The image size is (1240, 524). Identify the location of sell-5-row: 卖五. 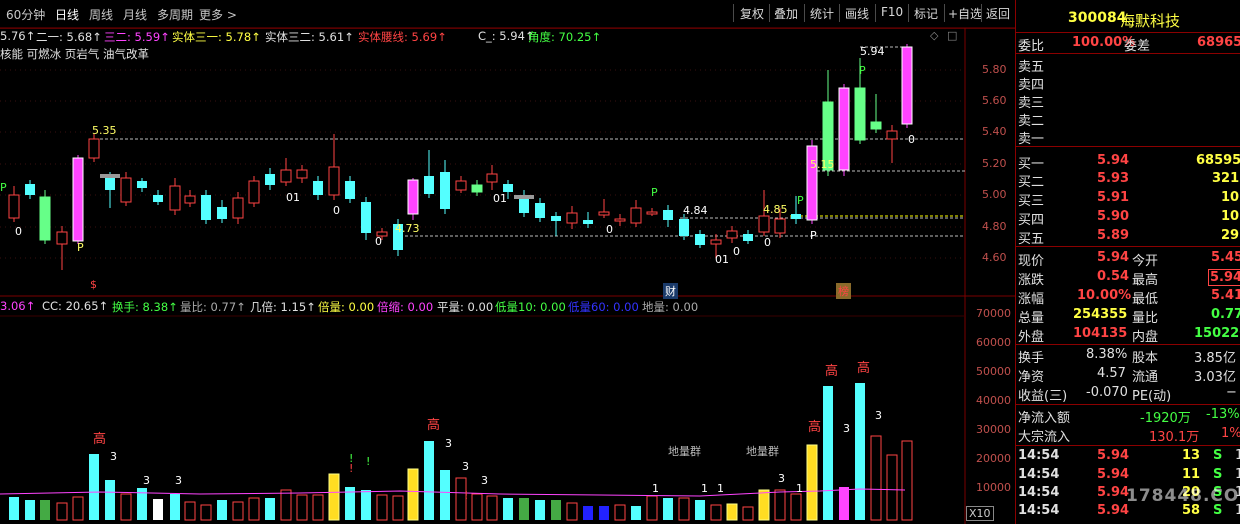
(1128, 65).